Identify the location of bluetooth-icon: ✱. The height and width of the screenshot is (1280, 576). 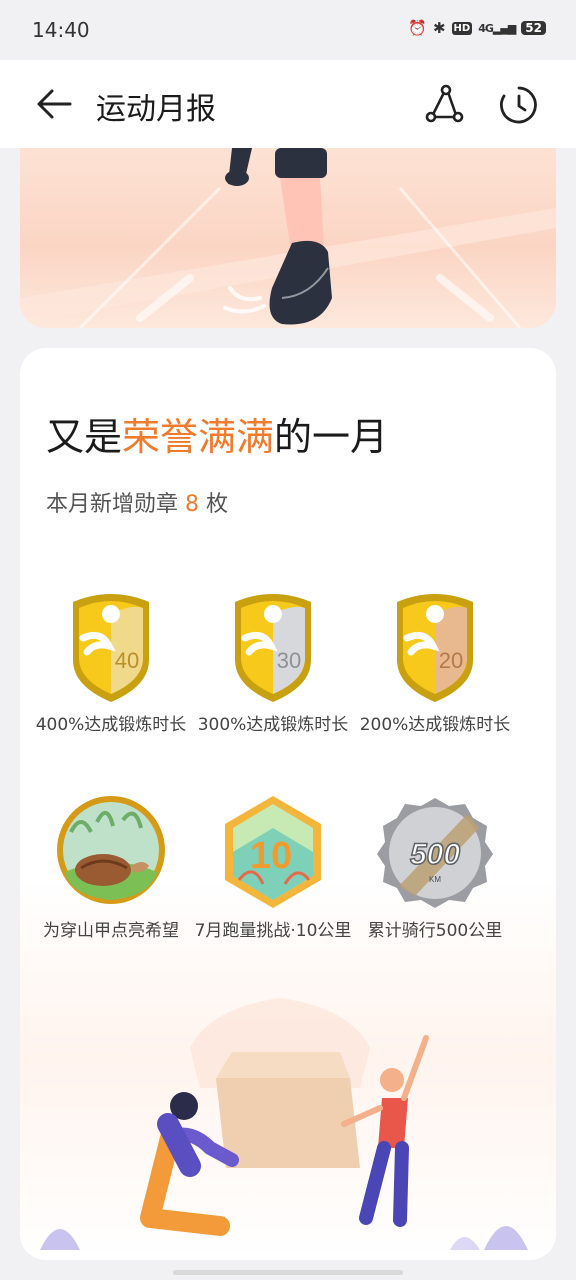
(439, 28).